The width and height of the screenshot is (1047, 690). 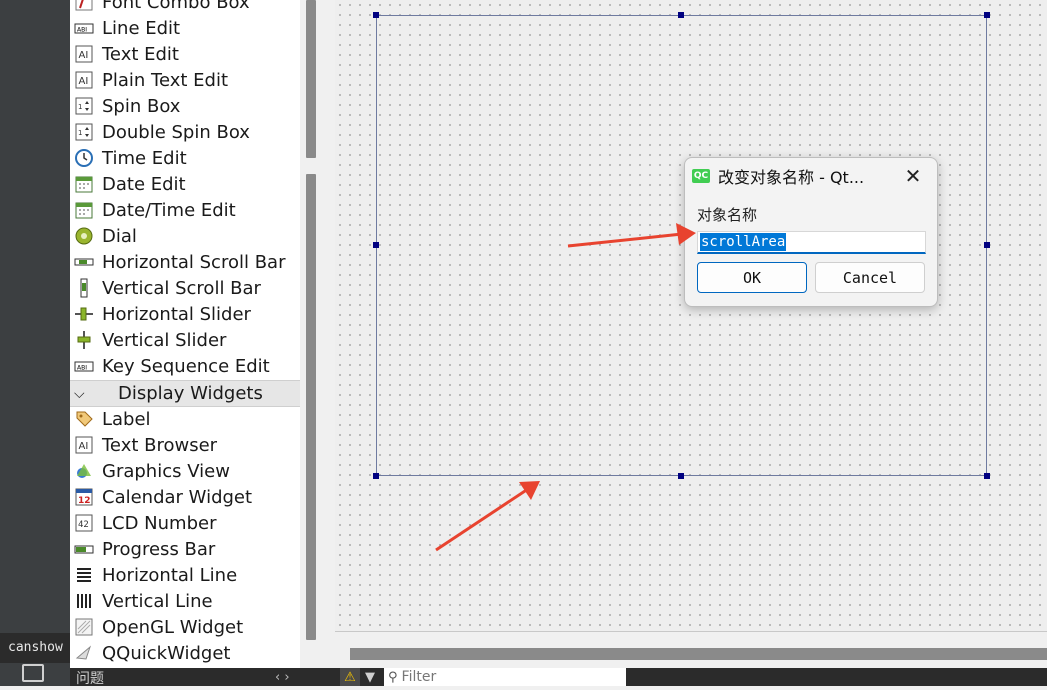 I want to click on spin-box-icon: 1, so click(x=84, y=106).